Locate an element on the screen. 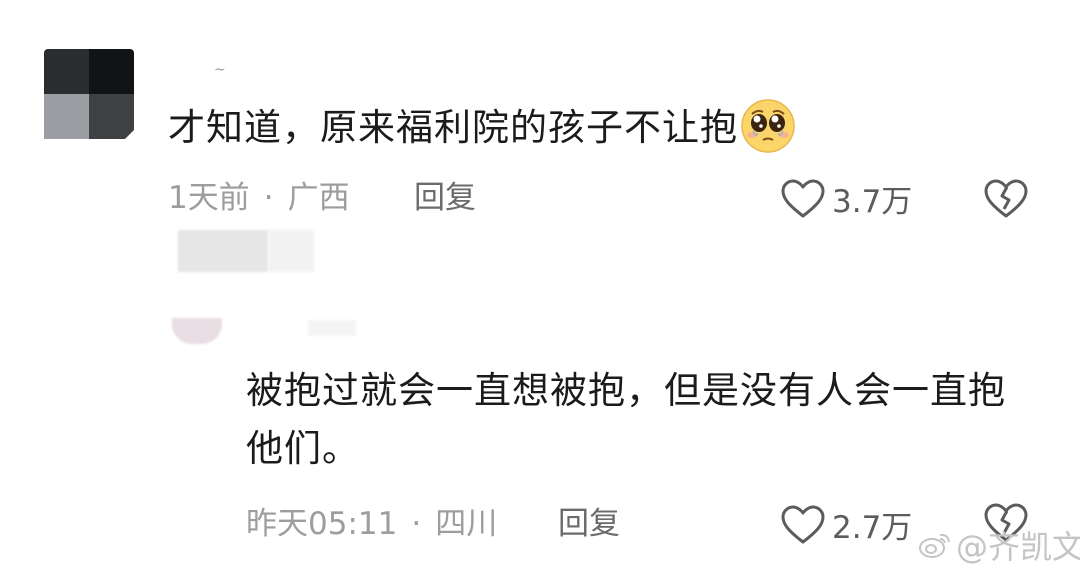  pleading-face-emoji is located at coordinates (768, 125).